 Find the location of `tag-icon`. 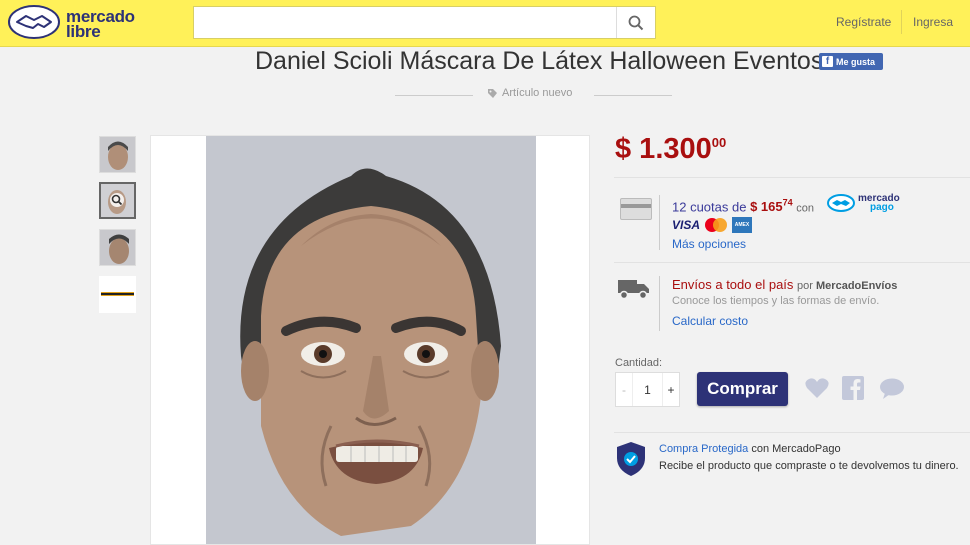

tag-icon is located at coordinates (492, 93).